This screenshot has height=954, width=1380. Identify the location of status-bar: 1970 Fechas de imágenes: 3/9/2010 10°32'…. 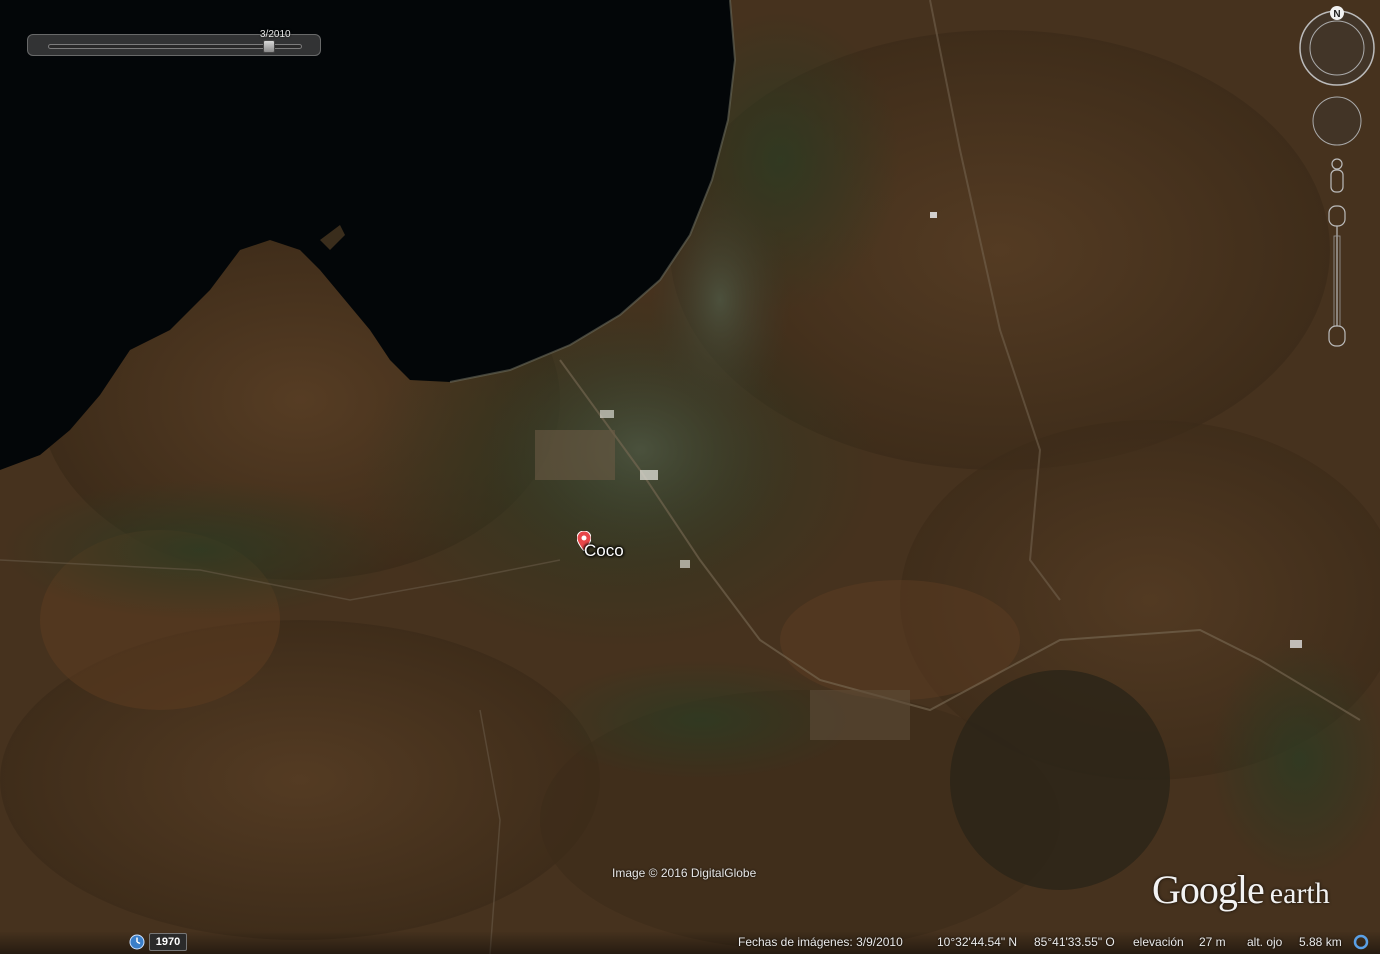
(690, 942).